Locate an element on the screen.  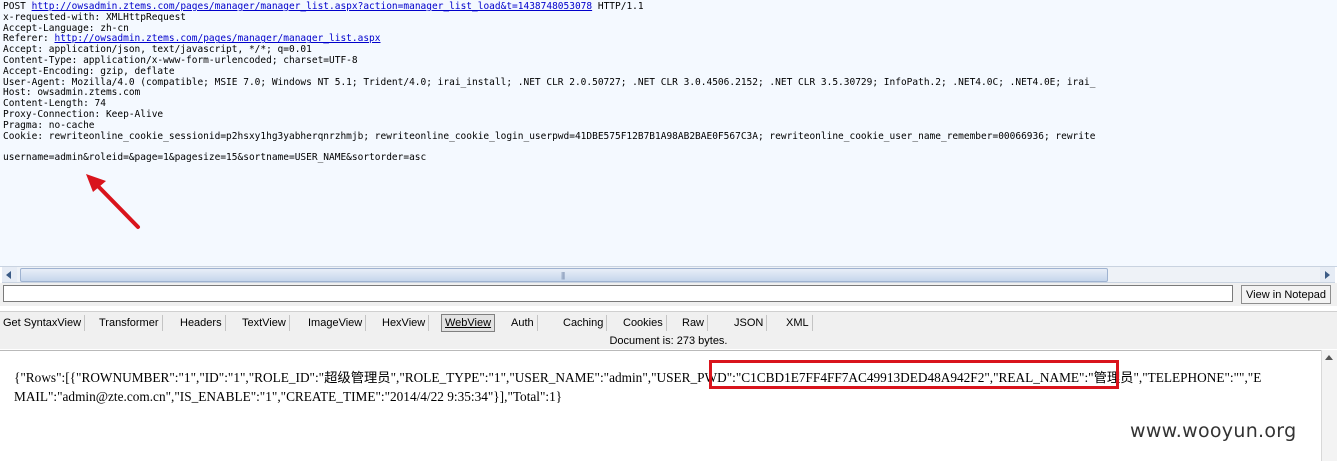
request-line-prefix: Referer: is located at coordinates (29, 39).